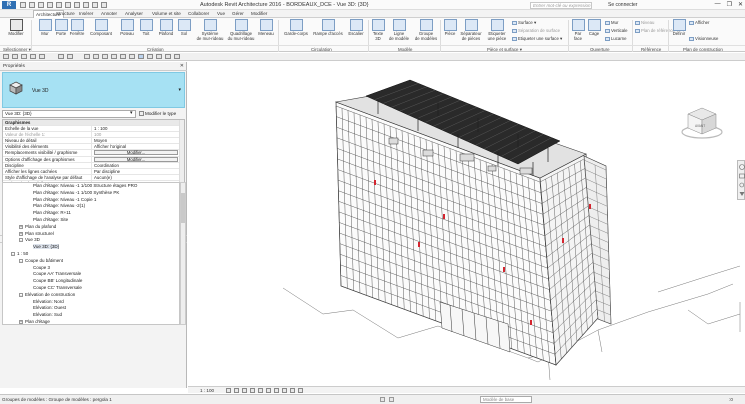 Image resolution: width=745 pixels, height=404 pixels. I want to click on section-icon, so click(95, 5).